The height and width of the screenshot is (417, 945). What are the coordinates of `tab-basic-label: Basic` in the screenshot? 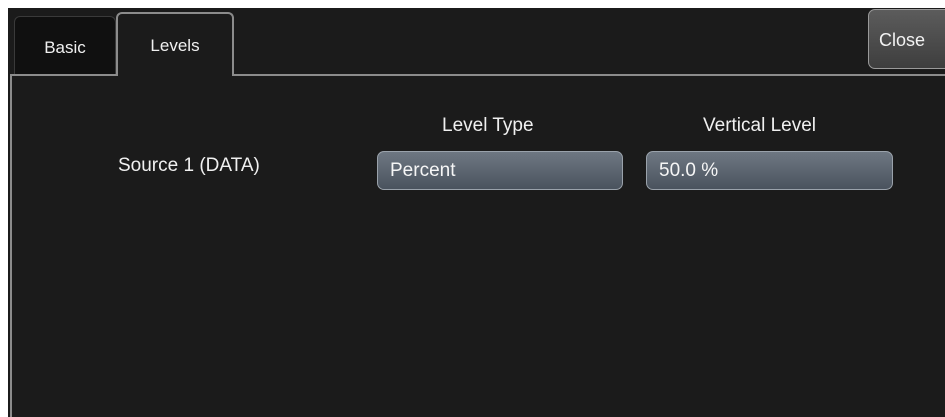 It's located at (65, 47).